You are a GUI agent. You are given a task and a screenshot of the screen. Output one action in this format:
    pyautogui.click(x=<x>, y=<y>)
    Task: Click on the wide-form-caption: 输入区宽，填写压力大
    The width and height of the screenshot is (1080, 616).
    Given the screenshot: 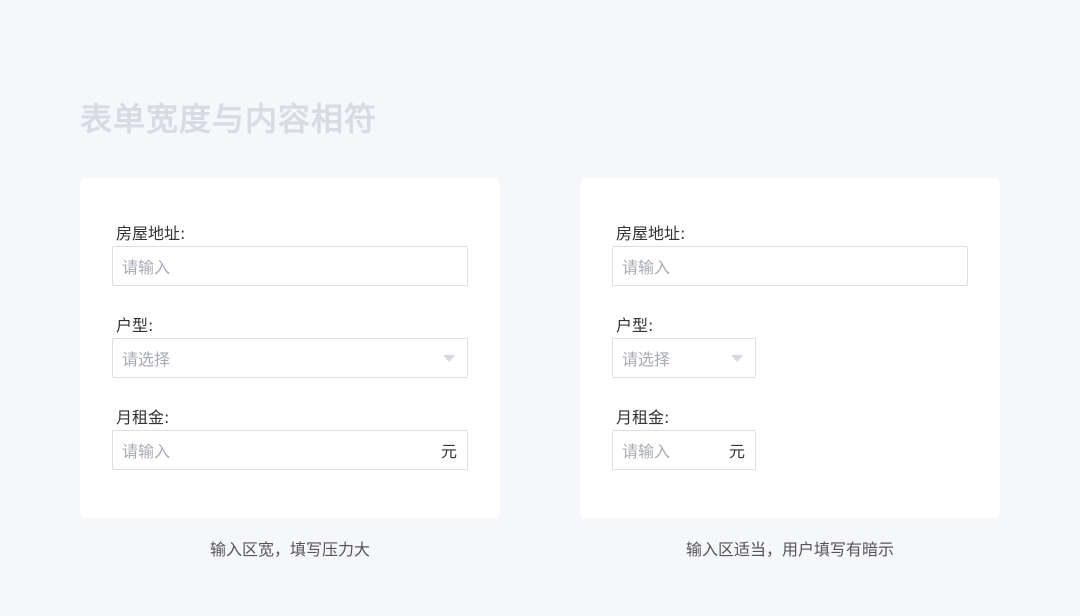 What is the action you would take?
    pyautogui.click(x=289, y=549)
    